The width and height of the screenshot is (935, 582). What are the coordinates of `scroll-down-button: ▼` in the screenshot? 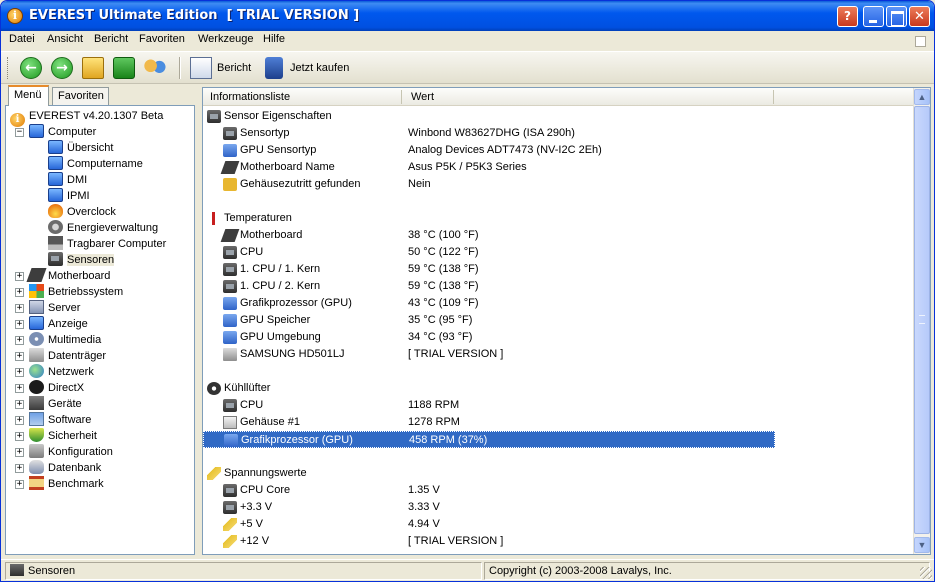 It's located at (922, 545).